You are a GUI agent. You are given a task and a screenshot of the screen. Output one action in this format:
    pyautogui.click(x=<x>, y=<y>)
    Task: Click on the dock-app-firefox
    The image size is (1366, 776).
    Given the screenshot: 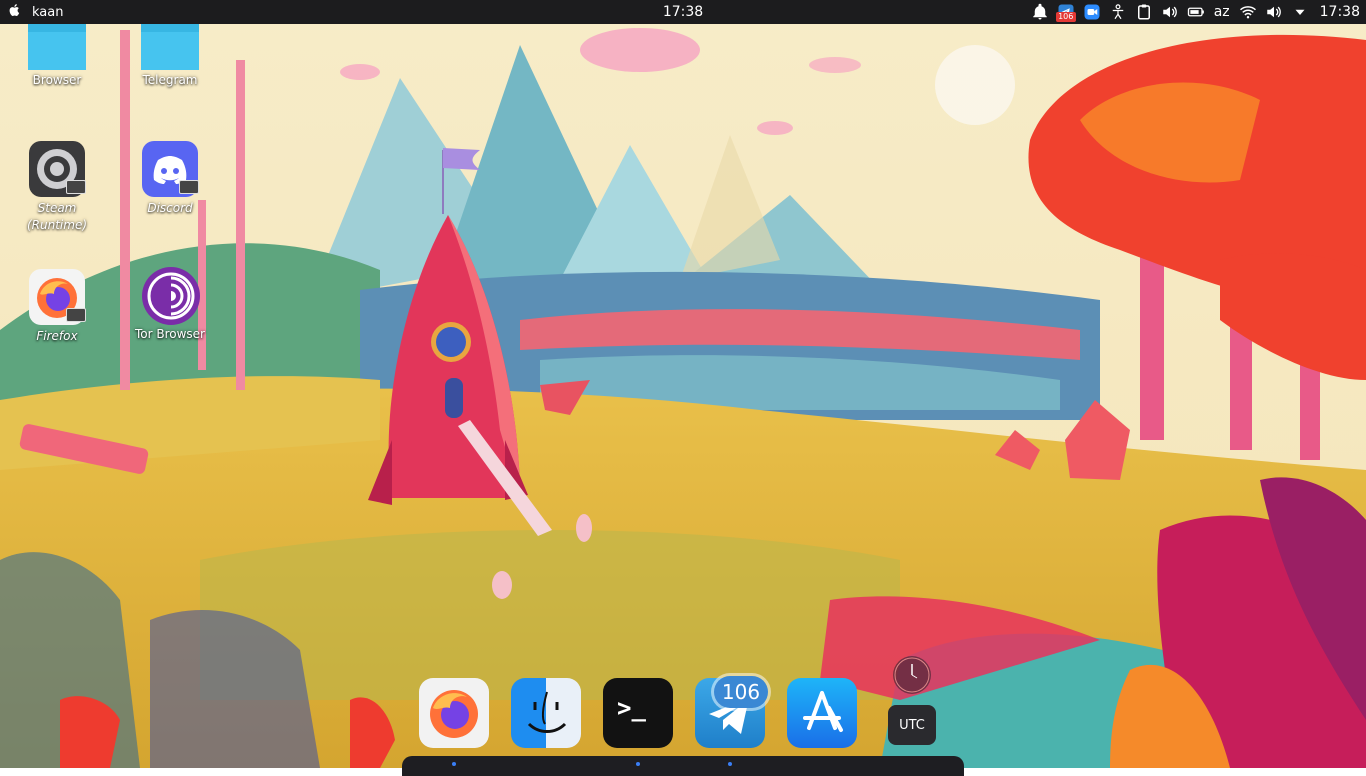 What is the action you would take?
    pyautogui.click(x=454, y=713)
    